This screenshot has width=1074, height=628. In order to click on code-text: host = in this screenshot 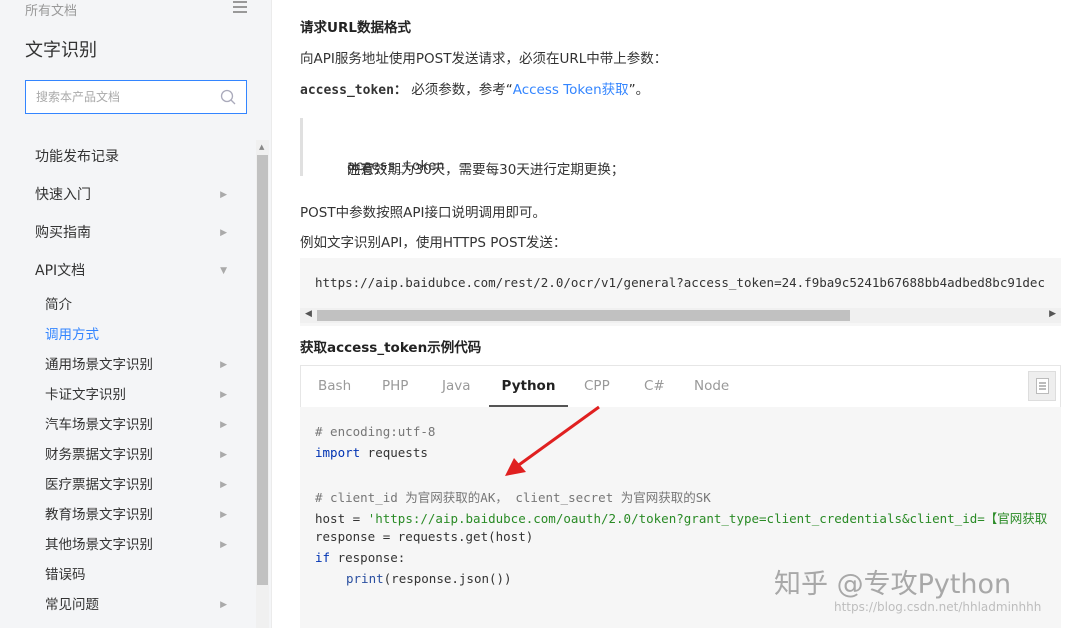, I will do `click(341, 518)`.